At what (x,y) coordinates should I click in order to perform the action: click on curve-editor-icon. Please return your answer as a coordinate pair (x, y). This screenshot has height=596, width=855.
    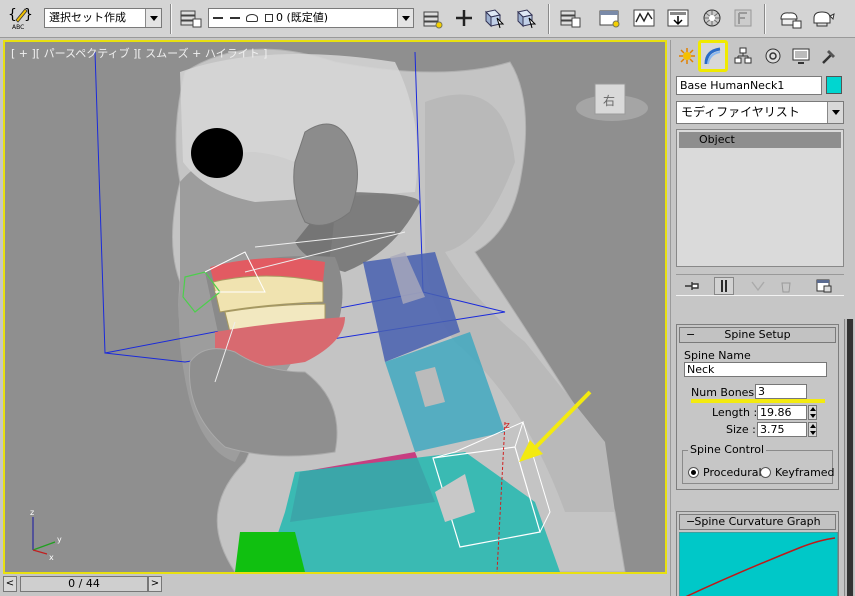
    Looking at the image, I should click on (644, 18).